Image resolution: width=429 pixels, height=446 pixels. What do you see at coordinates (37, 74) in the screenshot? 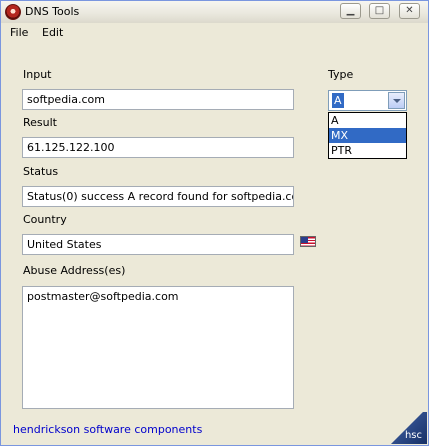
I see `input-label: Input` at bounding box center [37, 74].